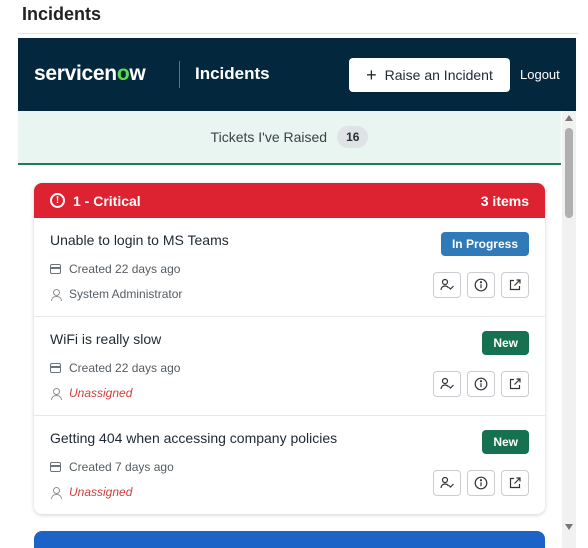 The image size is (588, 548). I want to click on ticket-created: Created 7 days ago, so click(112, 467).